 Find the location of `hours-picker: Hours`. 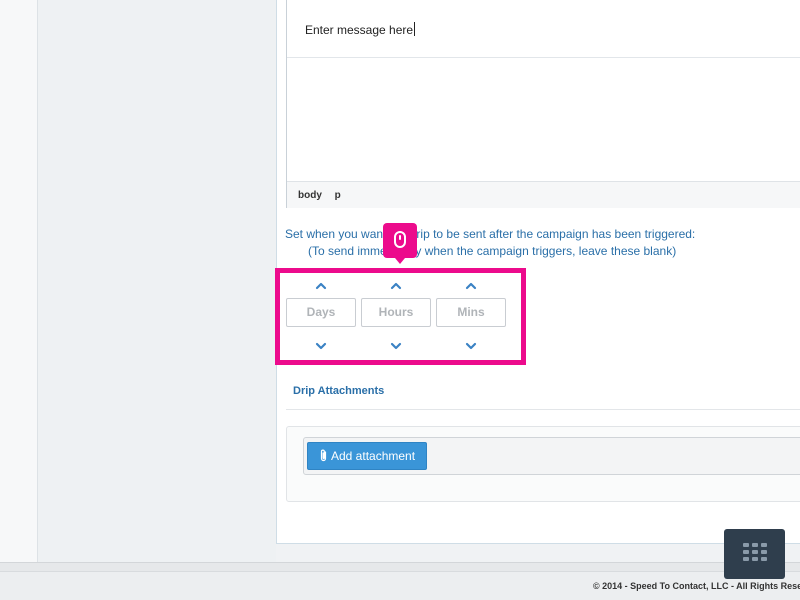

hours-picker: Hours is located at coordinates (396, 316).